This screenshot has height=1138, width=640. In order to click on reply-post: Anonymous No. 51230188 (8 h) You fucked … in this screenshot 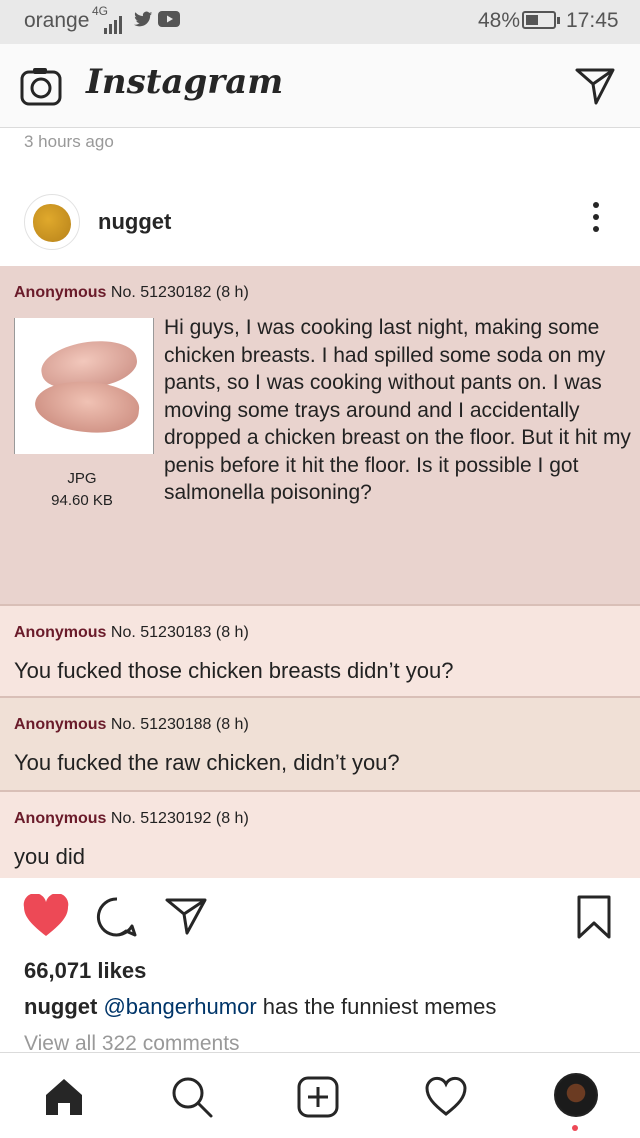, I will do `click(320, 743)`.